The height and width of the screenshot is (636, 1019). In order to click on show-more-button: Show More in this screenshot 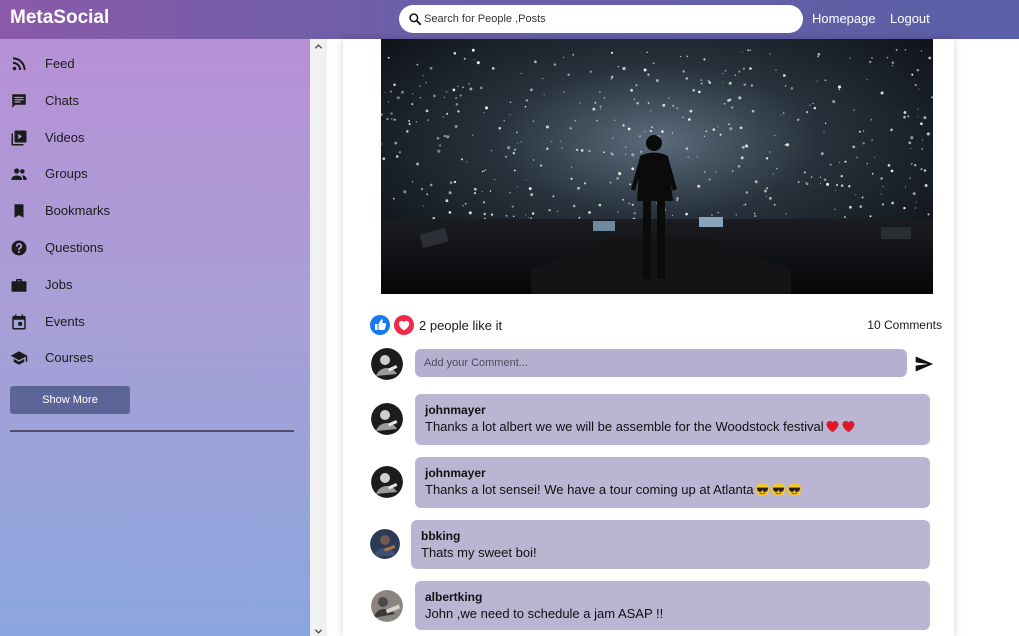, I will do `click(70, 400)`.